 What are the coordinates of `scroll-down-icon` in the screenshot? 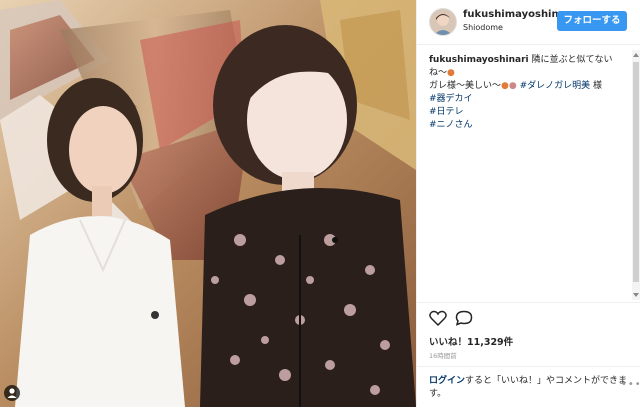 It's located at (636, 295).